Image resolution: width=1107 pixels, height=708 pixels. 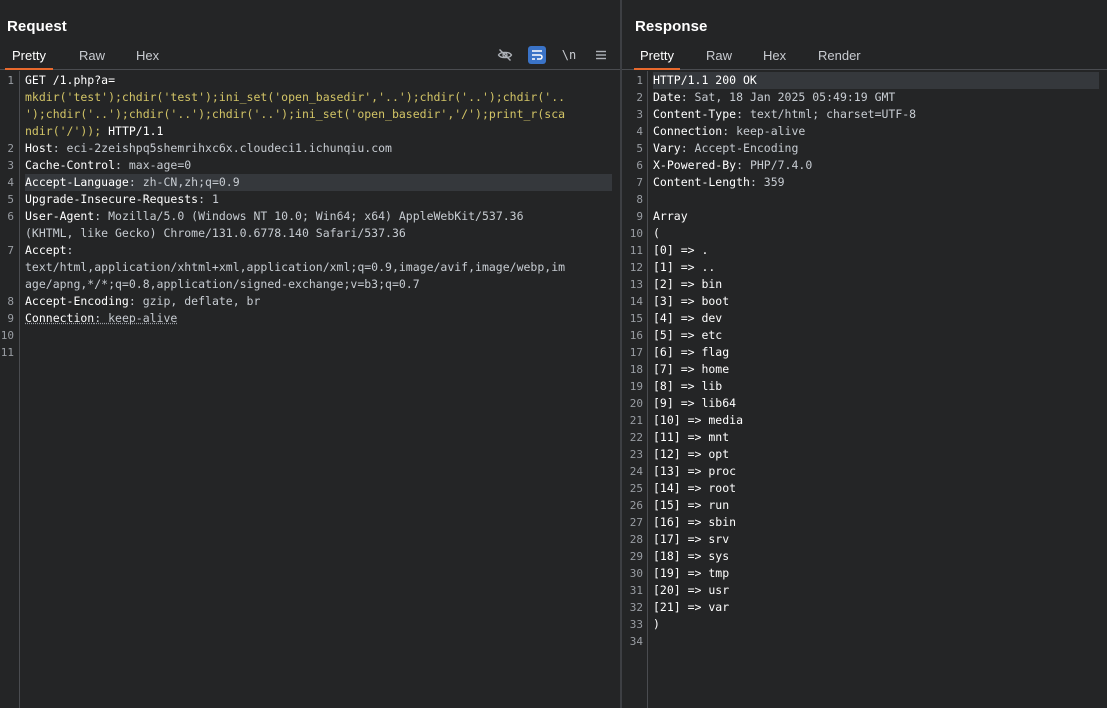 I want to click on code-line: 8, so click(x=860, y=199).